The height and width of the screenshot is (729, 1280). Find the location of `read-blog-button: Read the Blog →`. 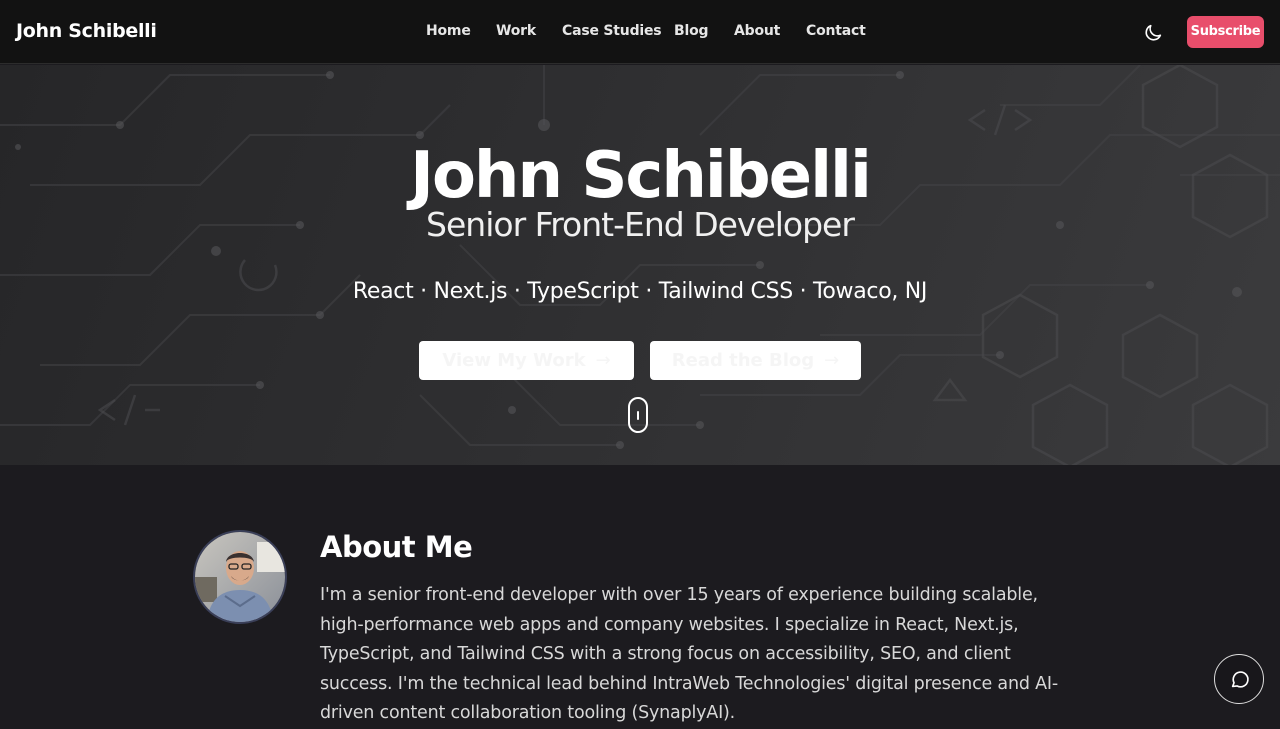

read-blog-button: Read the Blog → is located at coordinates (755, 360).